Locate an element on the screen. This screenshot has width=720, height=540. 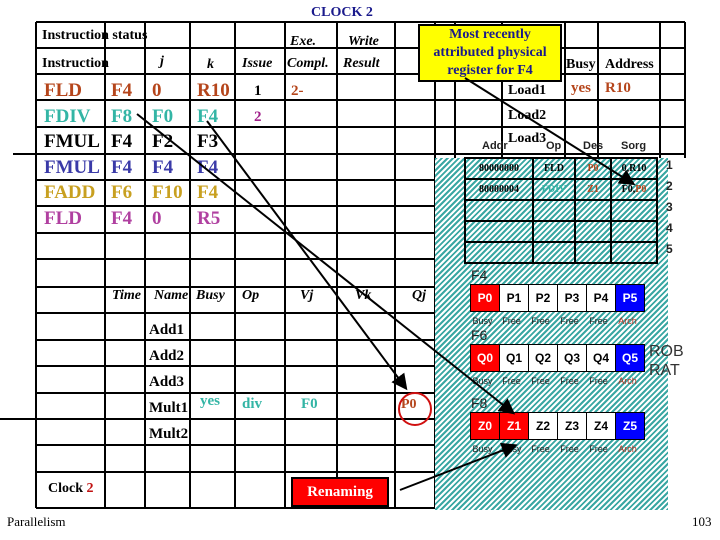
instr-dest: F8 is located at coordinates (122, 116).